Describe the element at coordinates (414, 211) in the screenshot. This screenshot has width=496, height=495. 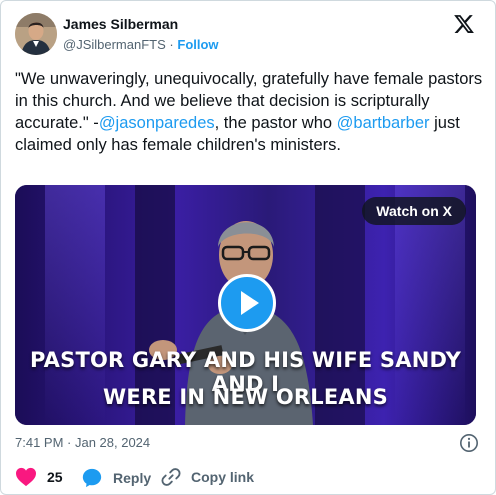
I see `watch-on-x-button: Watch on X` at that location.